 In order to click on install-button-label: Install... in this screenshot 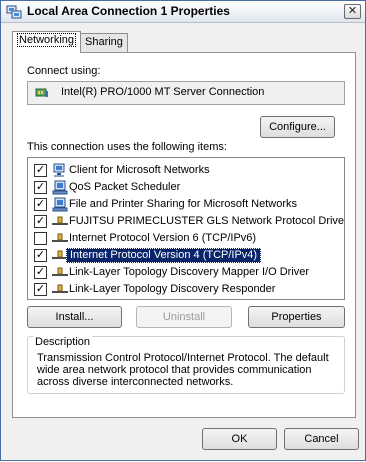, I will do `click(74, 317)`.